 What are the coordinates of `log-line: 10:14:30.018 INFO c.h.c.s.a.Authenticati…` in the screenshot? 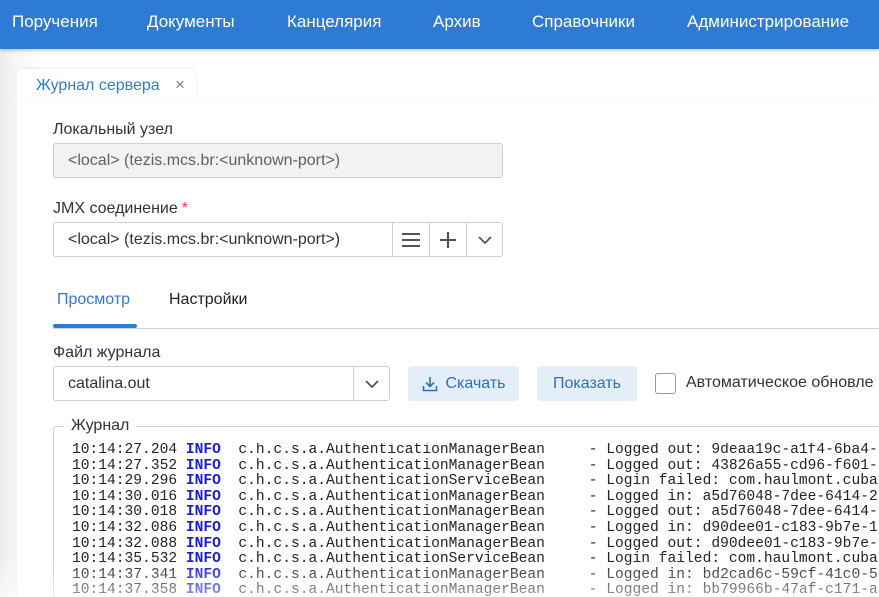 It's located at (475, 512).